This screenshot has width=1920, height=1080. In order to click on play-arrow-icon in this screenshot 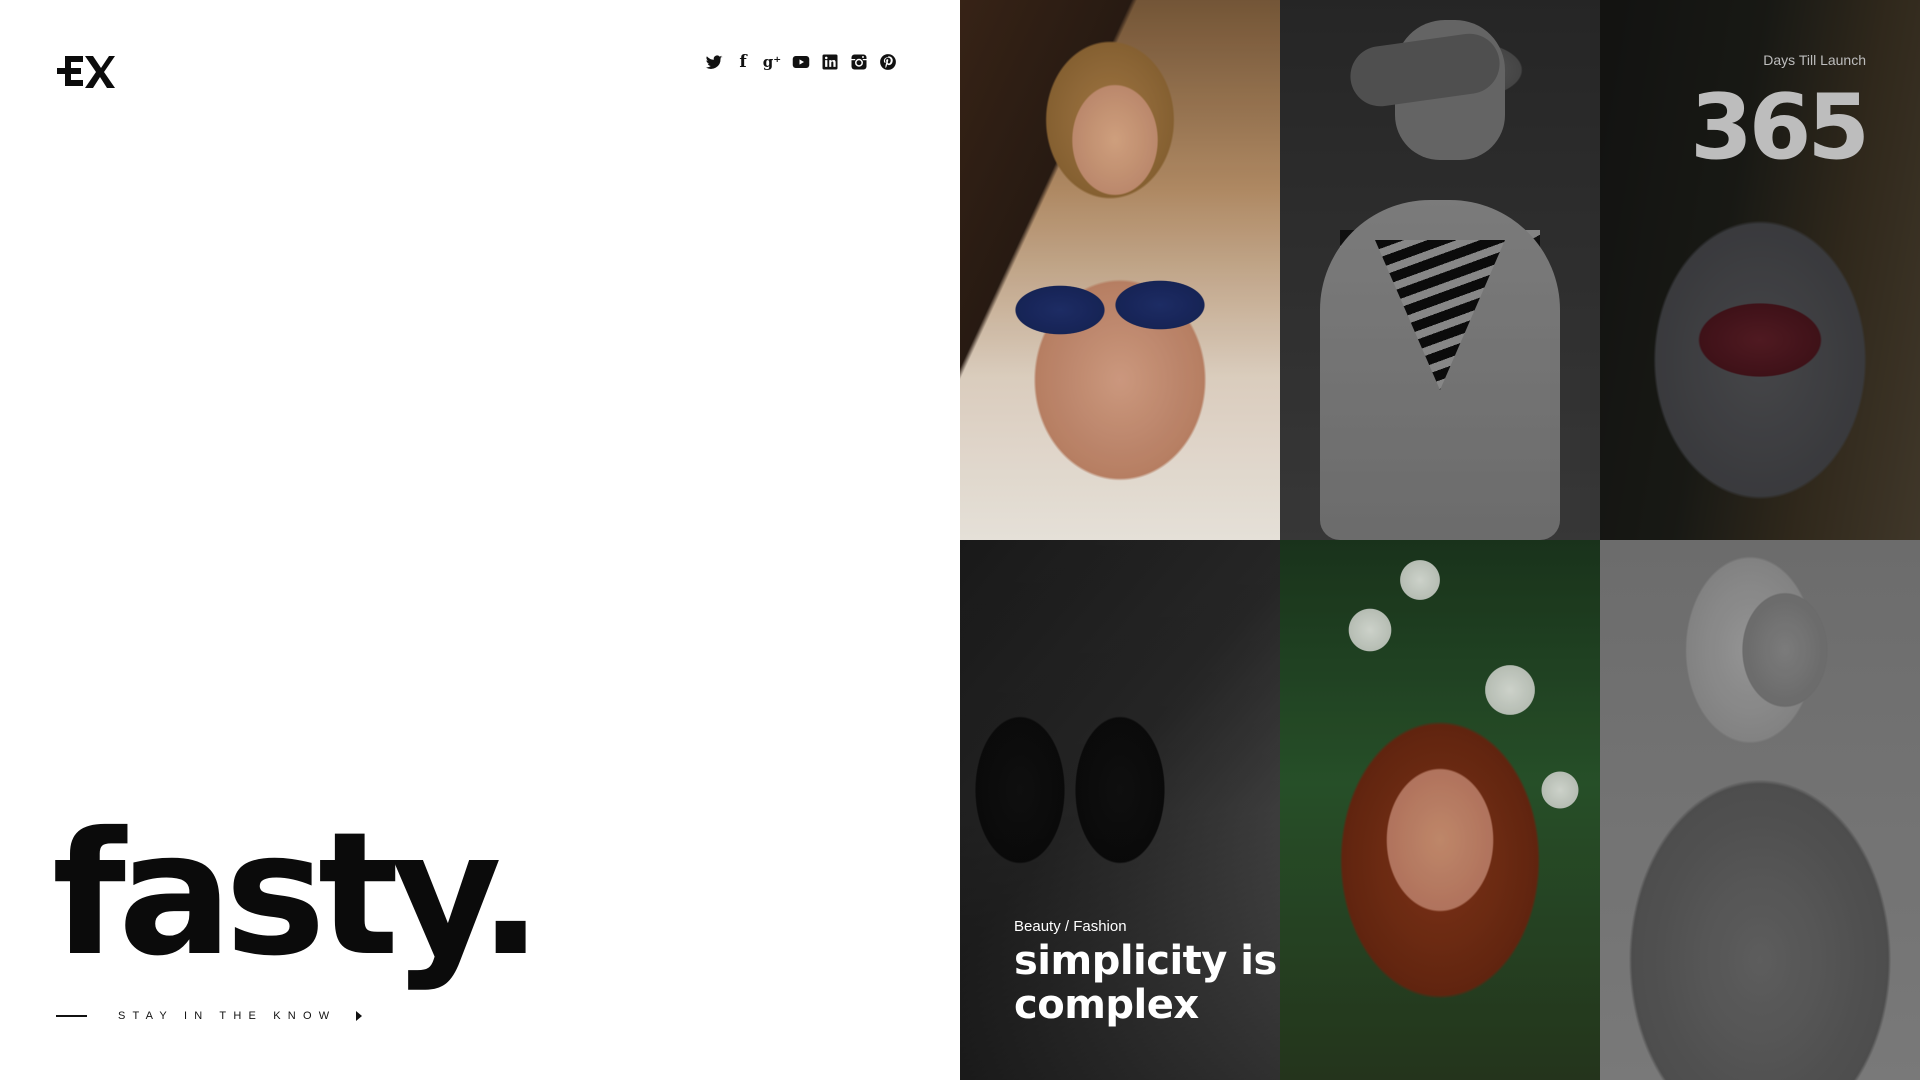, I will do `click(359, 1016)`.